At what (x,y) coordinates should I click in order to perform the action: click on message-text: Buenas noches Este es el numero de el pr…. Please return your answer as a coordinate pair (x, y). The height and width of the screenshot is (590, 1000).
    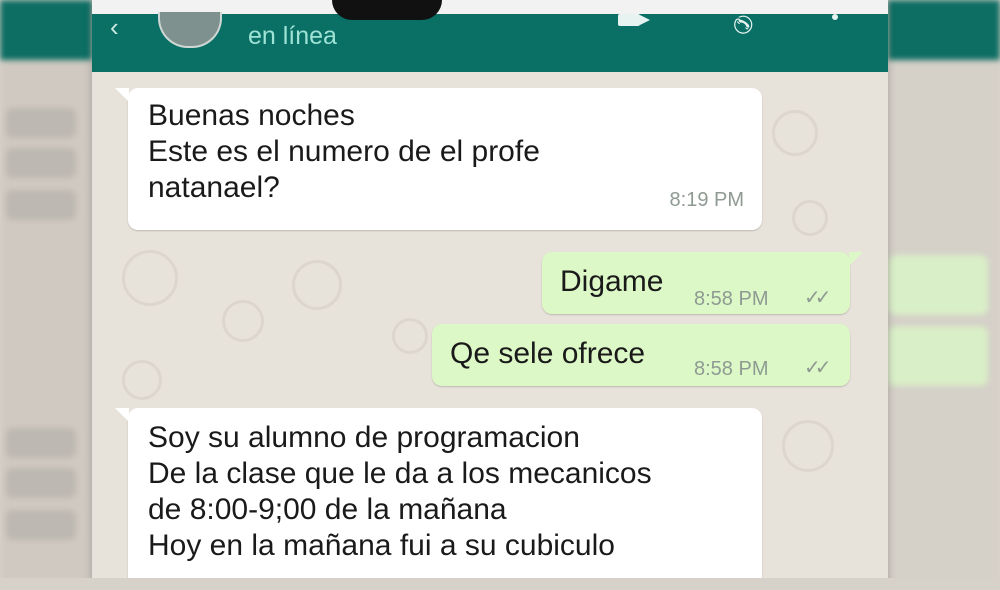
    Looking at the image, I should click on (344, 151).